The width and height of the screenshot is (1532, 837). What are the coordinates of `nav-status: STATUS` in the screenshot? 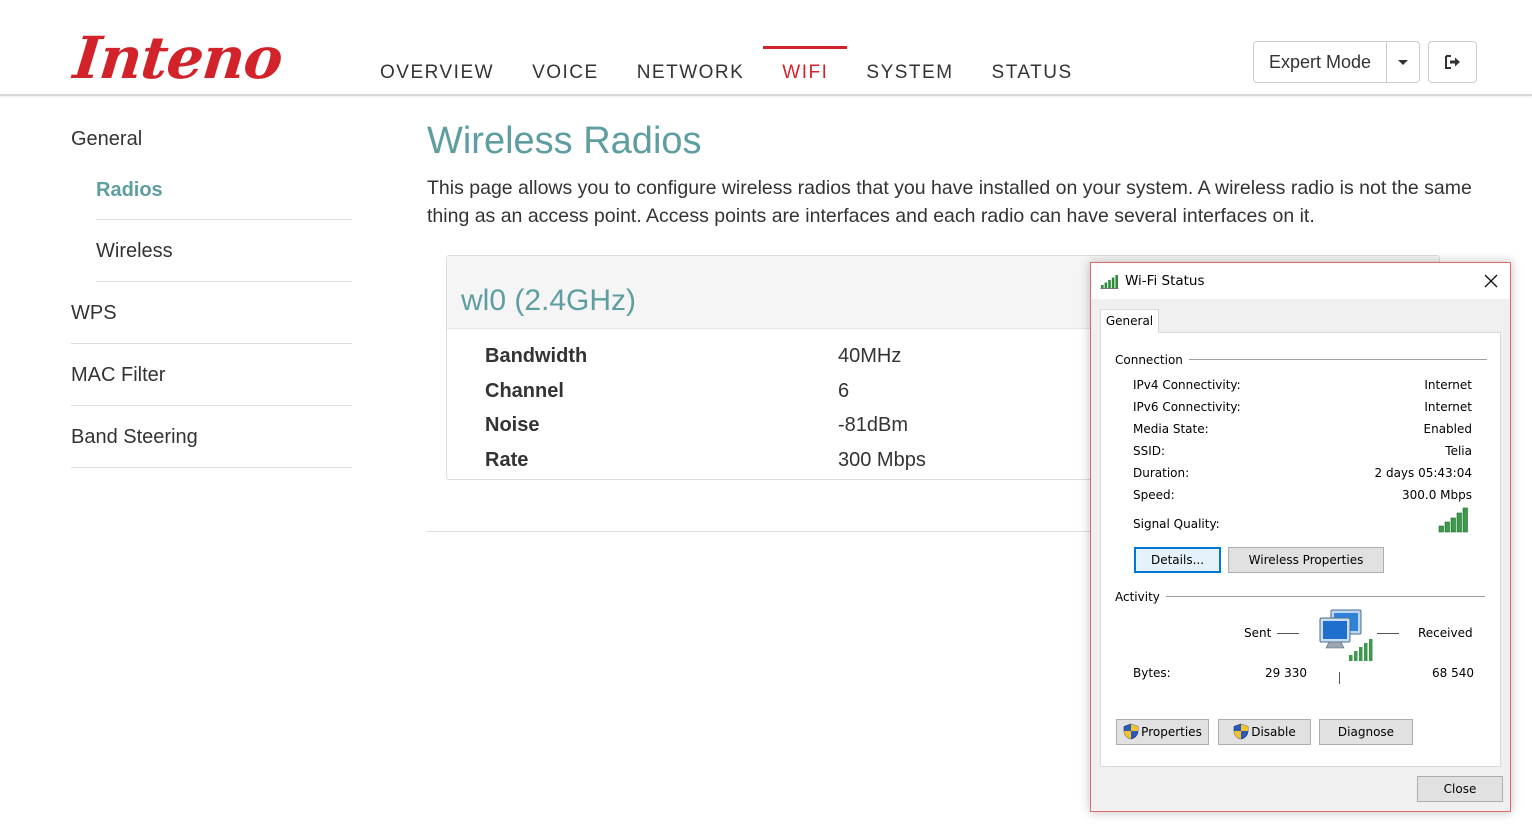 It's located at (1032, 71).